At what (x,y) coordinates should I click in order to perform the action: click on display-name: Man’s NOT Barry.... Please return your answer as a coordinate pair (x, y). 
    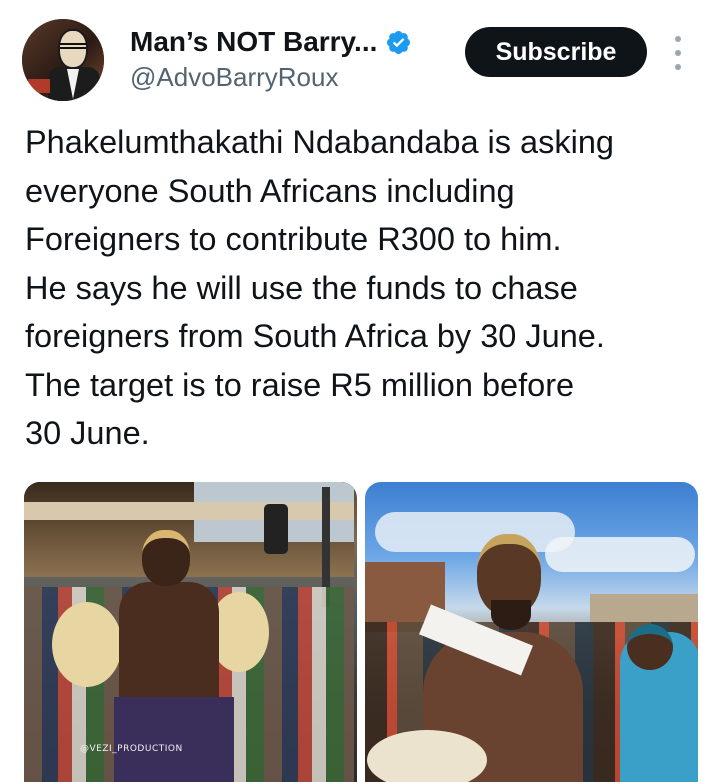
    Looking at the image, I should click on (253, 42).